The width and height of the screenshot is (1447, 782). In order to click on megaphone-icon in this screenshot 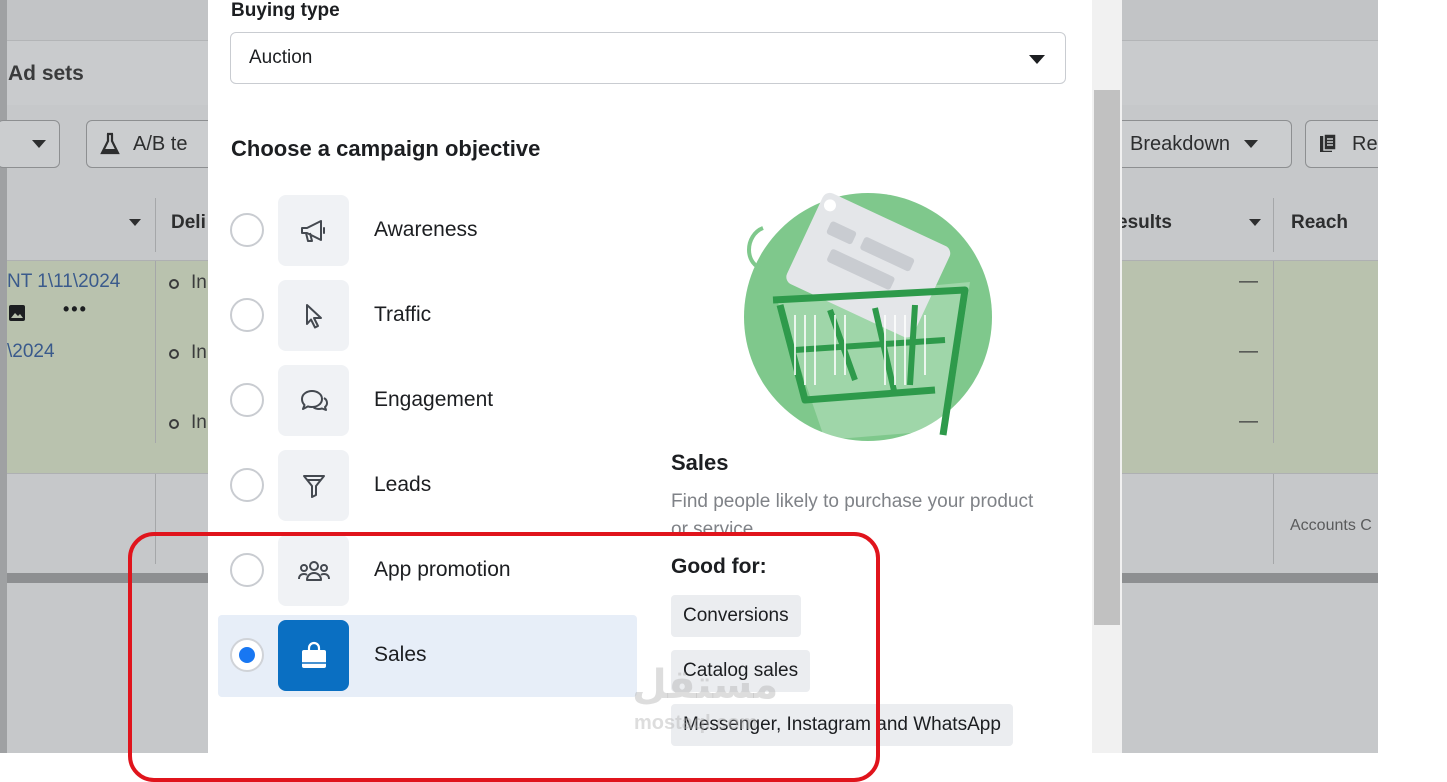, I will do `click(313, 230)`.